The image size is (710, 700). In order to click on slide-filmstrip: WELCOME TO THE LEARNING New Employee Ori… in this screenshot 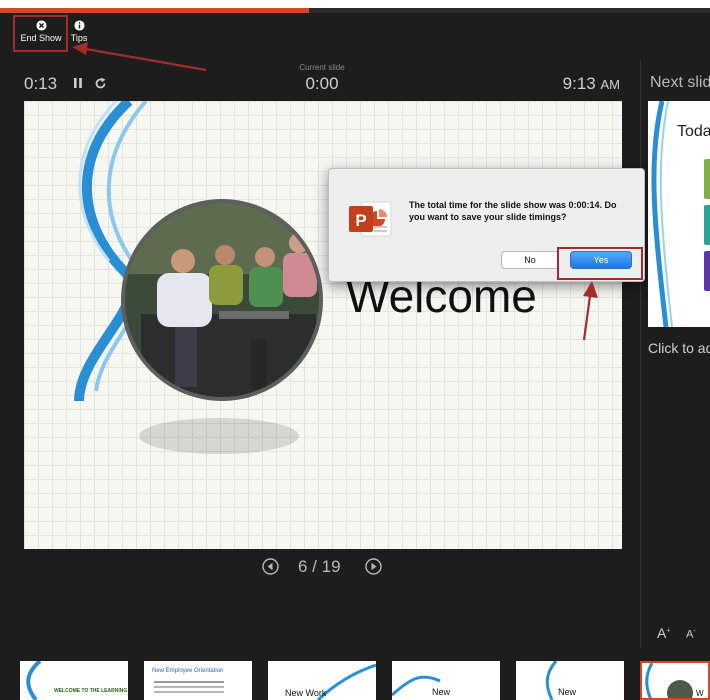, I will do `click(355, 674)`.